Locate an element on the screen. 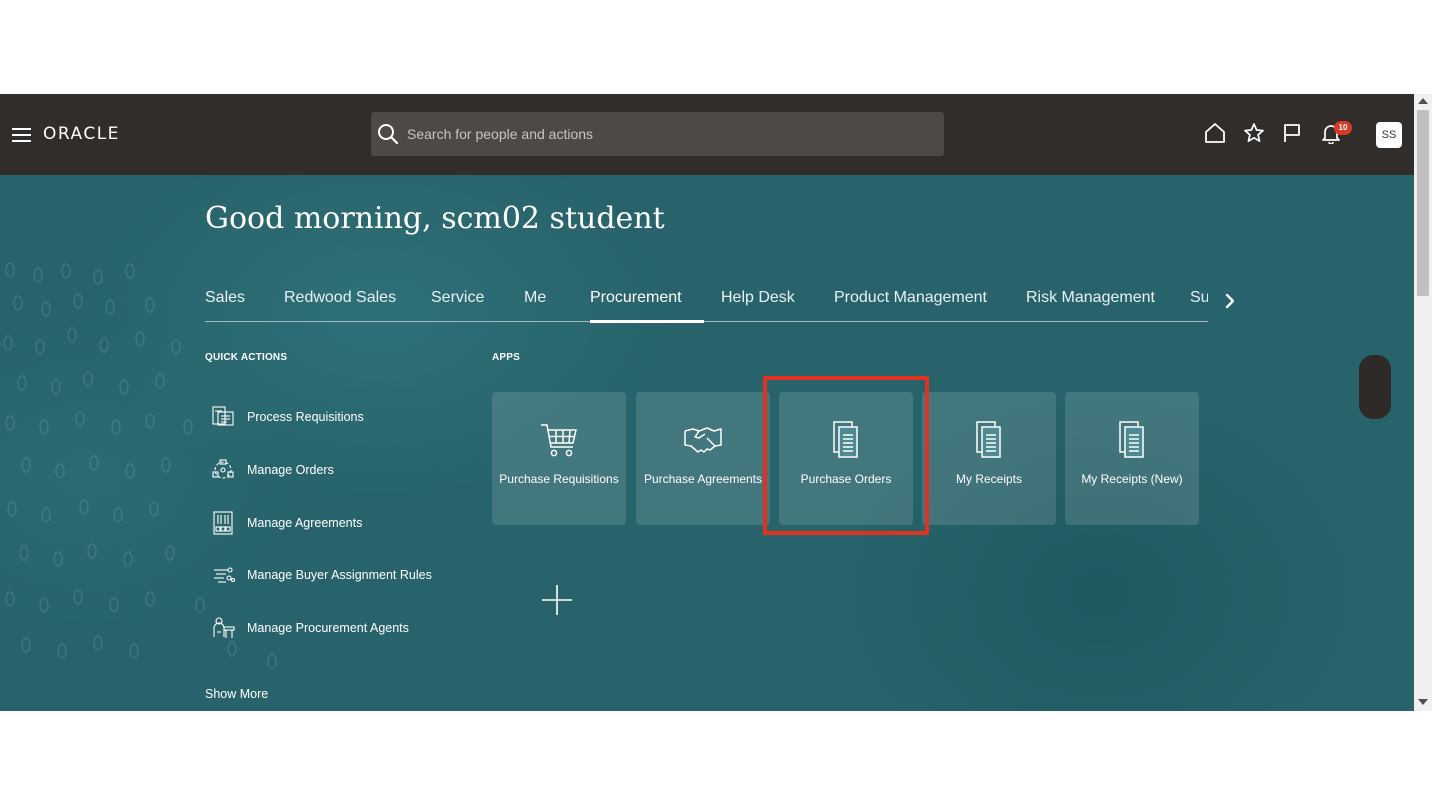 This screenshot has width=1432, height=805. search-input is located at coordinates (667, 134).